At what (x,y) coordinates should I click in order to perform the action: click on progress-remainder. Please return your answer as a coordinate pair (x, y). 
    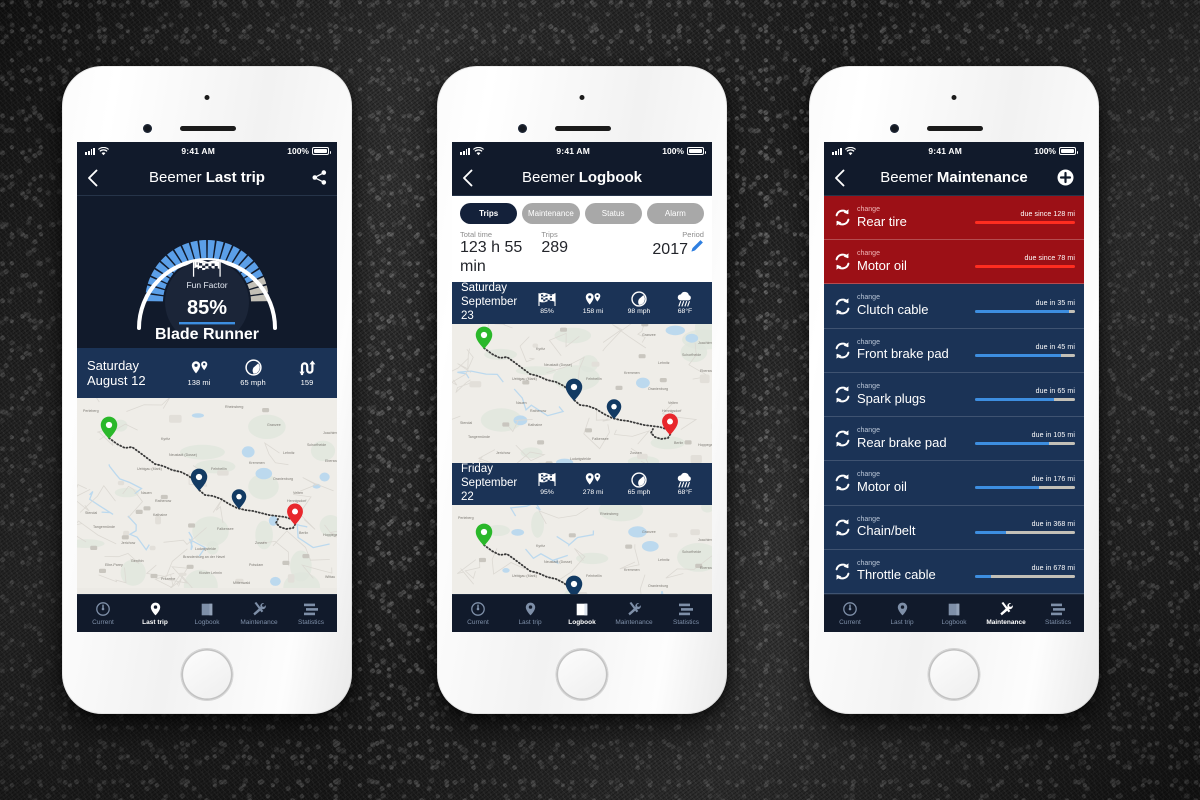
    Looking at the image, I should click on (1064, 399).